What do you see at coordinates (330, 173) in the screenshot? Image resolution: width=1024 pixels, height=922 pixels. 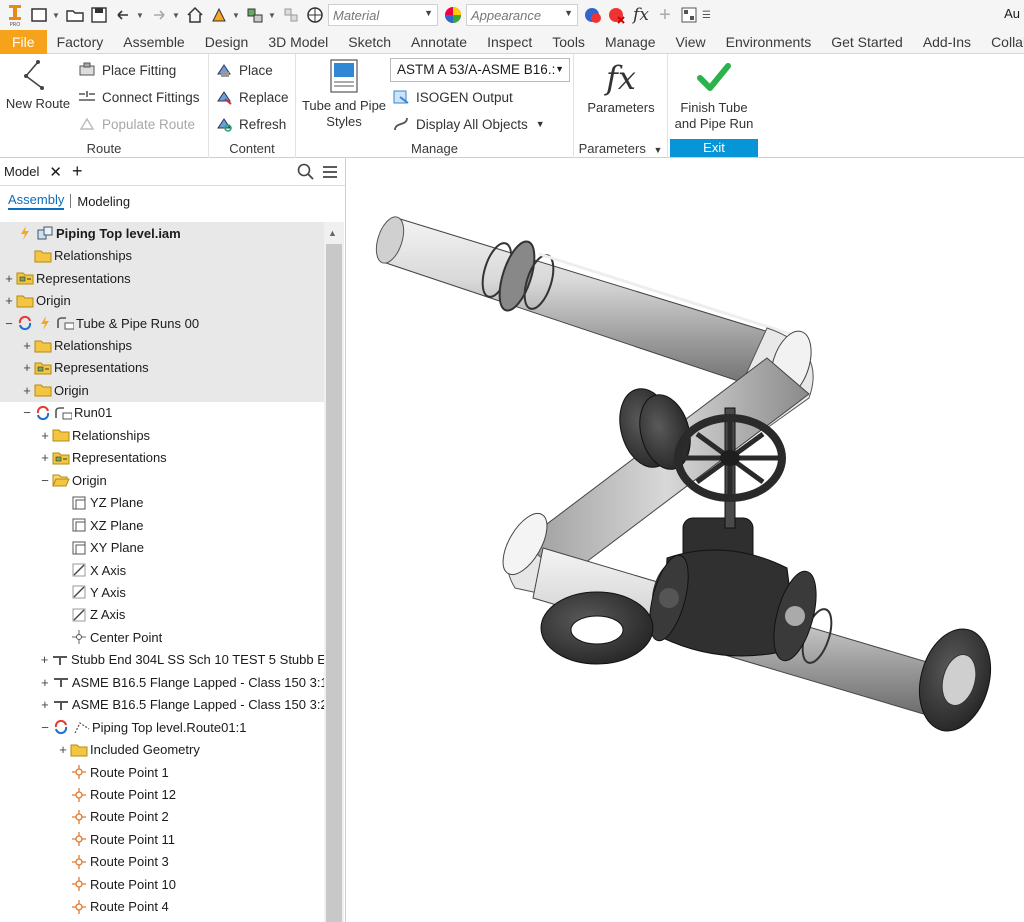 I see `hamburger-menu-icon` at bounding box center [330, 173].